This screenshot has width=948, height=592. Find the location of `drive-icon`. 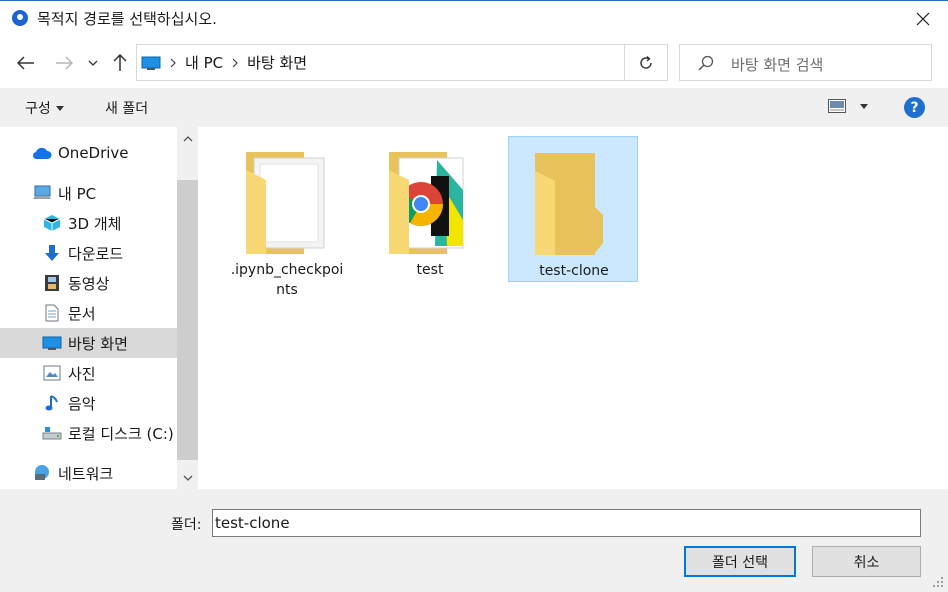

drive-icon is located at coordinates (52, 433).